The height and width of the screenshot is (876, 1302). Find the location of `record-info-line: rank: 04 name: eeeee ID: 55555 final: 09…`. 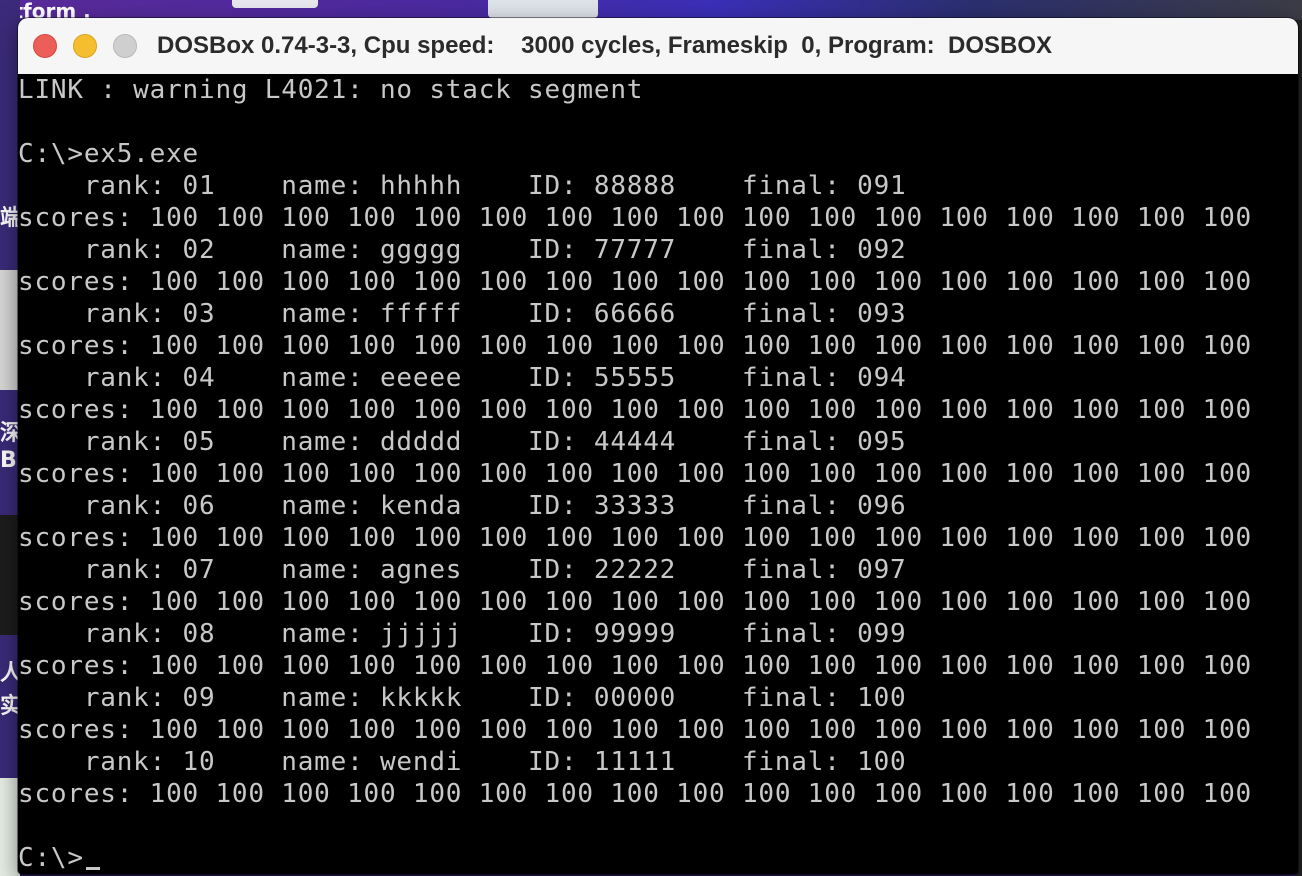

record-info-line: rank: 04 name: eeeee ID: 55555 final: 09… is located at coordinates (462, 378).